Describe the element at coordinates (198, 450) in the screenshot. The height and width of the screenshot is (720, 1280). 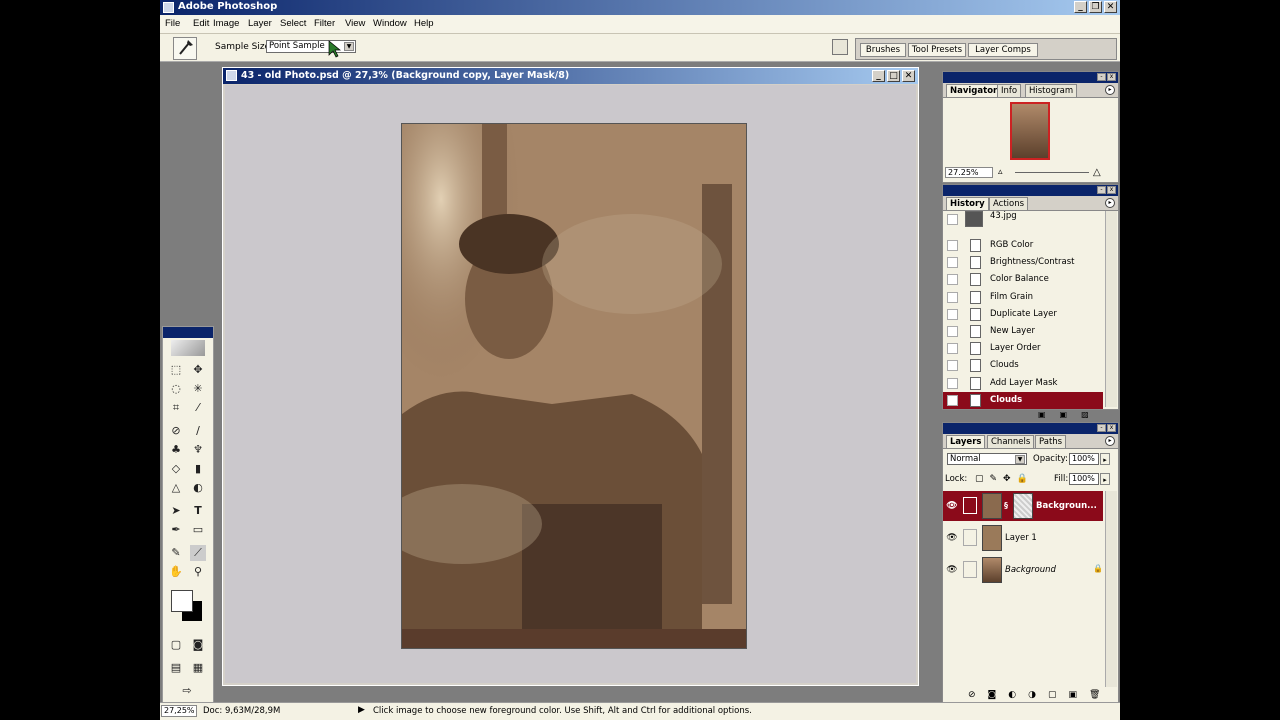
I see `history-brush-tool-icon: ♆` at that location.